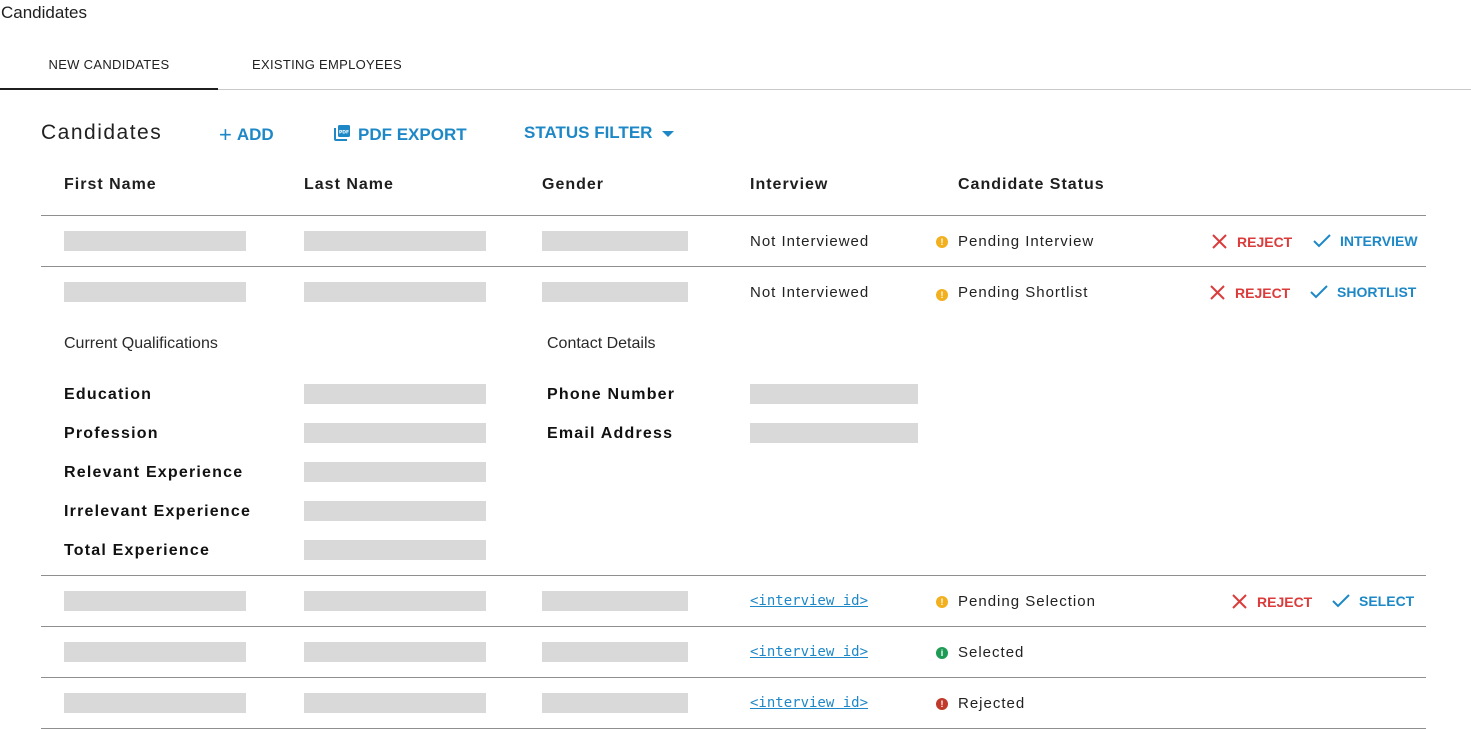 The height and width of the screenshot is (729, 1471). What do you see at coordinates (668, 133) in the screenshot?
I see `caret-down-icon` at bounding box center [668, 133].